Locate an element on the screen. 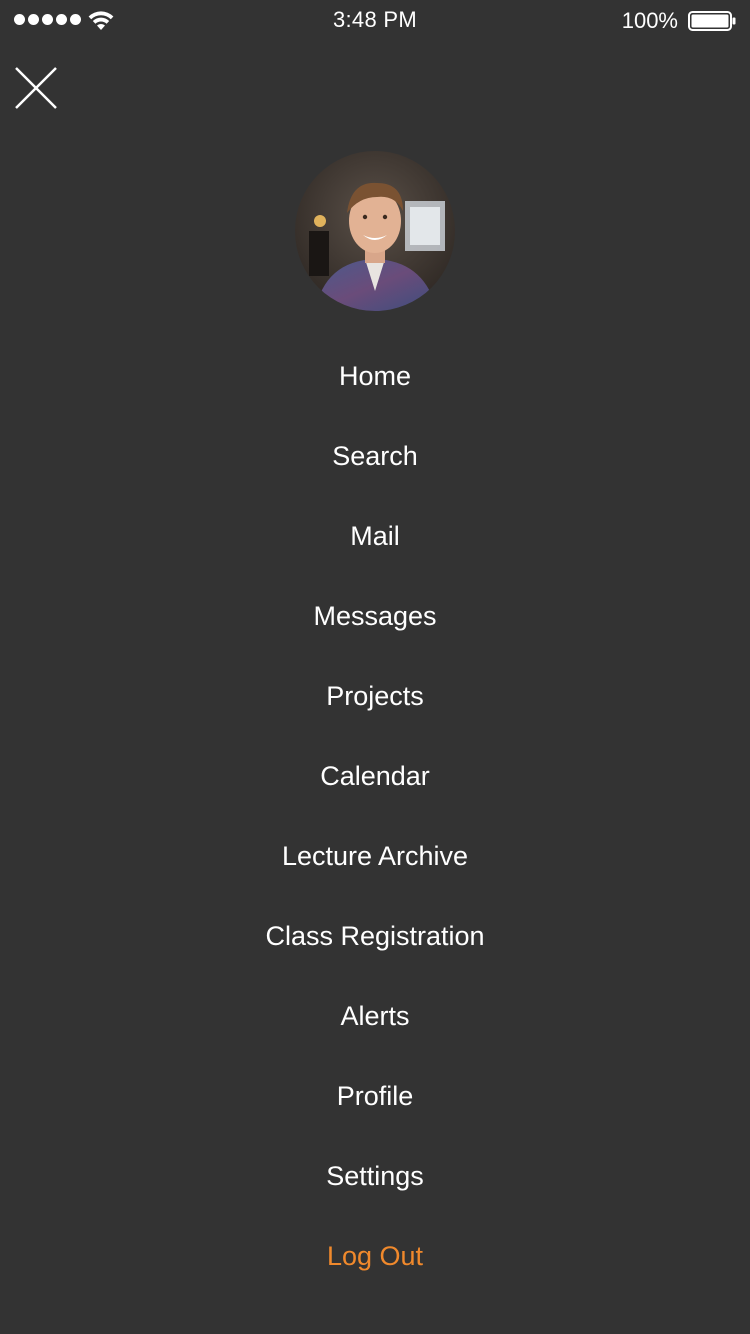 Image resolution: width=750 pixels, height=1334 pixels. battery-icon is located at coordinates (712, 21).